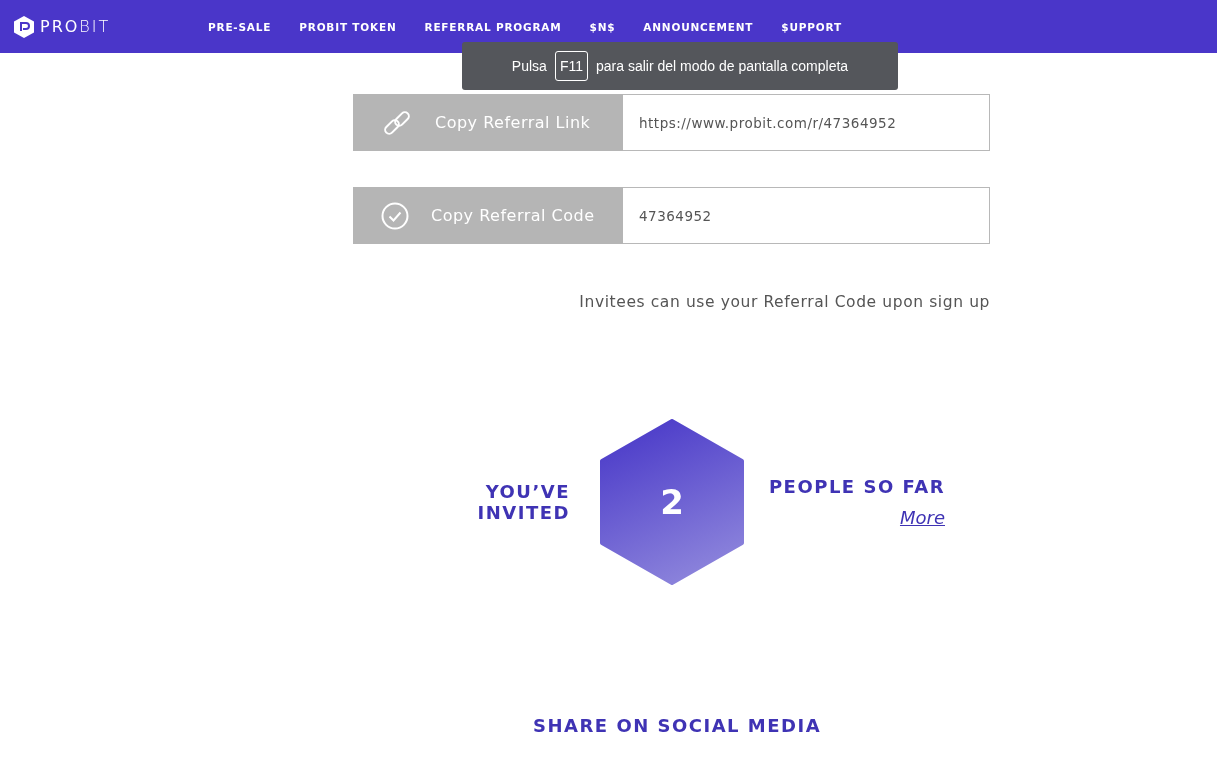  What do you see at coordinates (493, 26) in the screenshot?
I see `nav-link: REFERRAL PROGRAM` at bounding box center [493, 26].